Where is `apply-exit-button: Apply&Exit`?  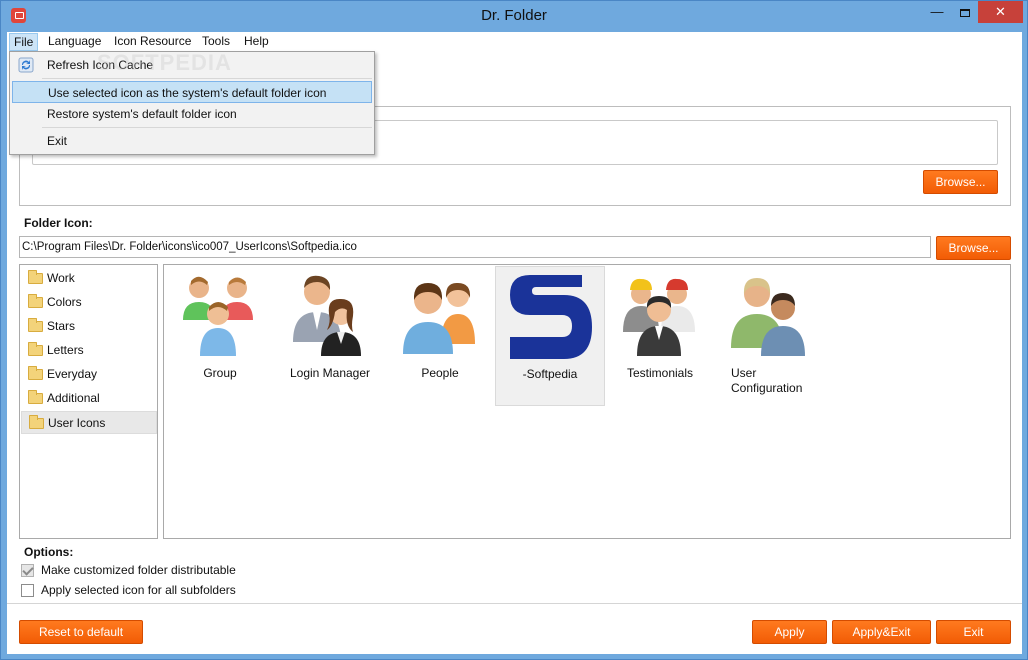
apply-exit-button: Apply&Exit is located at coordinates (881, 632).